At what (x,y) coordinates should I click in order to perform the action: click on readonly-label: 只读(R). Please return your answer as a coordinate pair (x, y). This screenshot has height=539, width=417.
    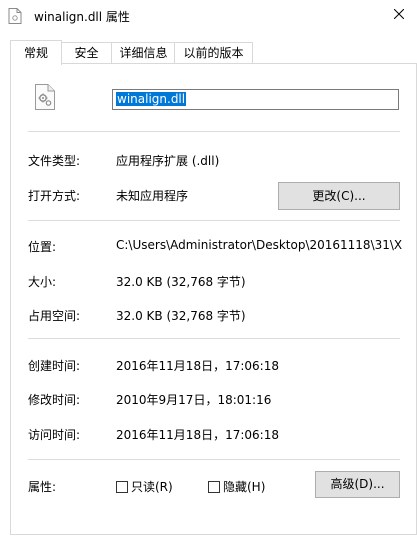
    Looking at the image, I should click on (152, 487).